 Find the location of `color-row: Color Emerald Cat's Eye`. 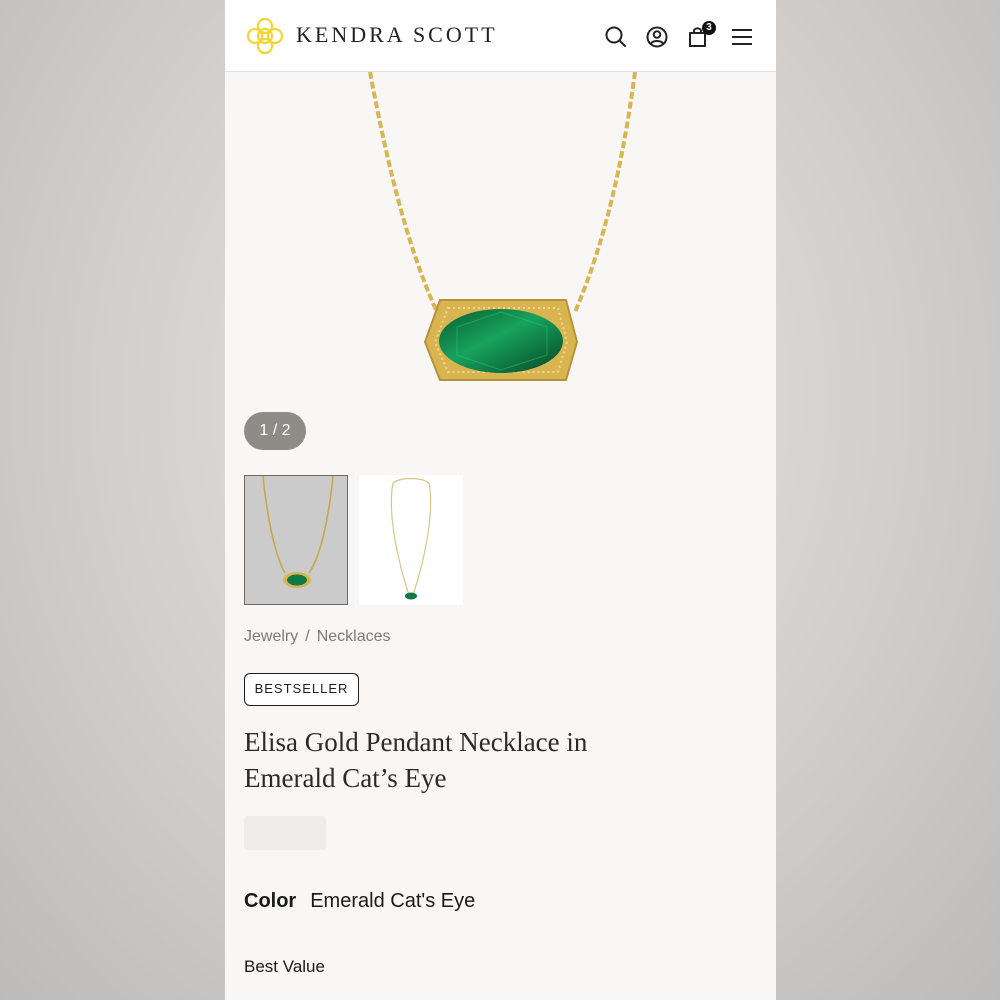

color-row: Color Emerald Cat's Eye is located at coordinates (359, 901).